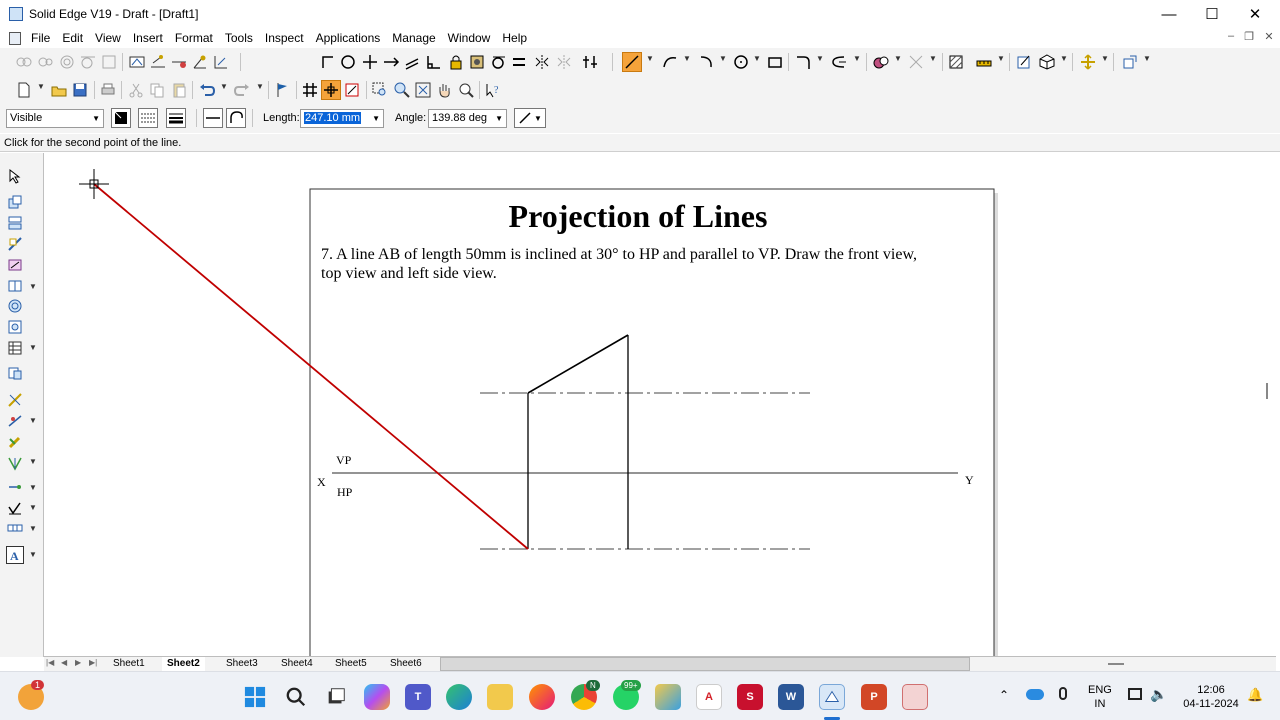 The height and width of the screenshot is (720, 1280). What do you see at coordinates (15, 38) in the screenshot?
I see `document-icon` at bounding box center [15, 38].